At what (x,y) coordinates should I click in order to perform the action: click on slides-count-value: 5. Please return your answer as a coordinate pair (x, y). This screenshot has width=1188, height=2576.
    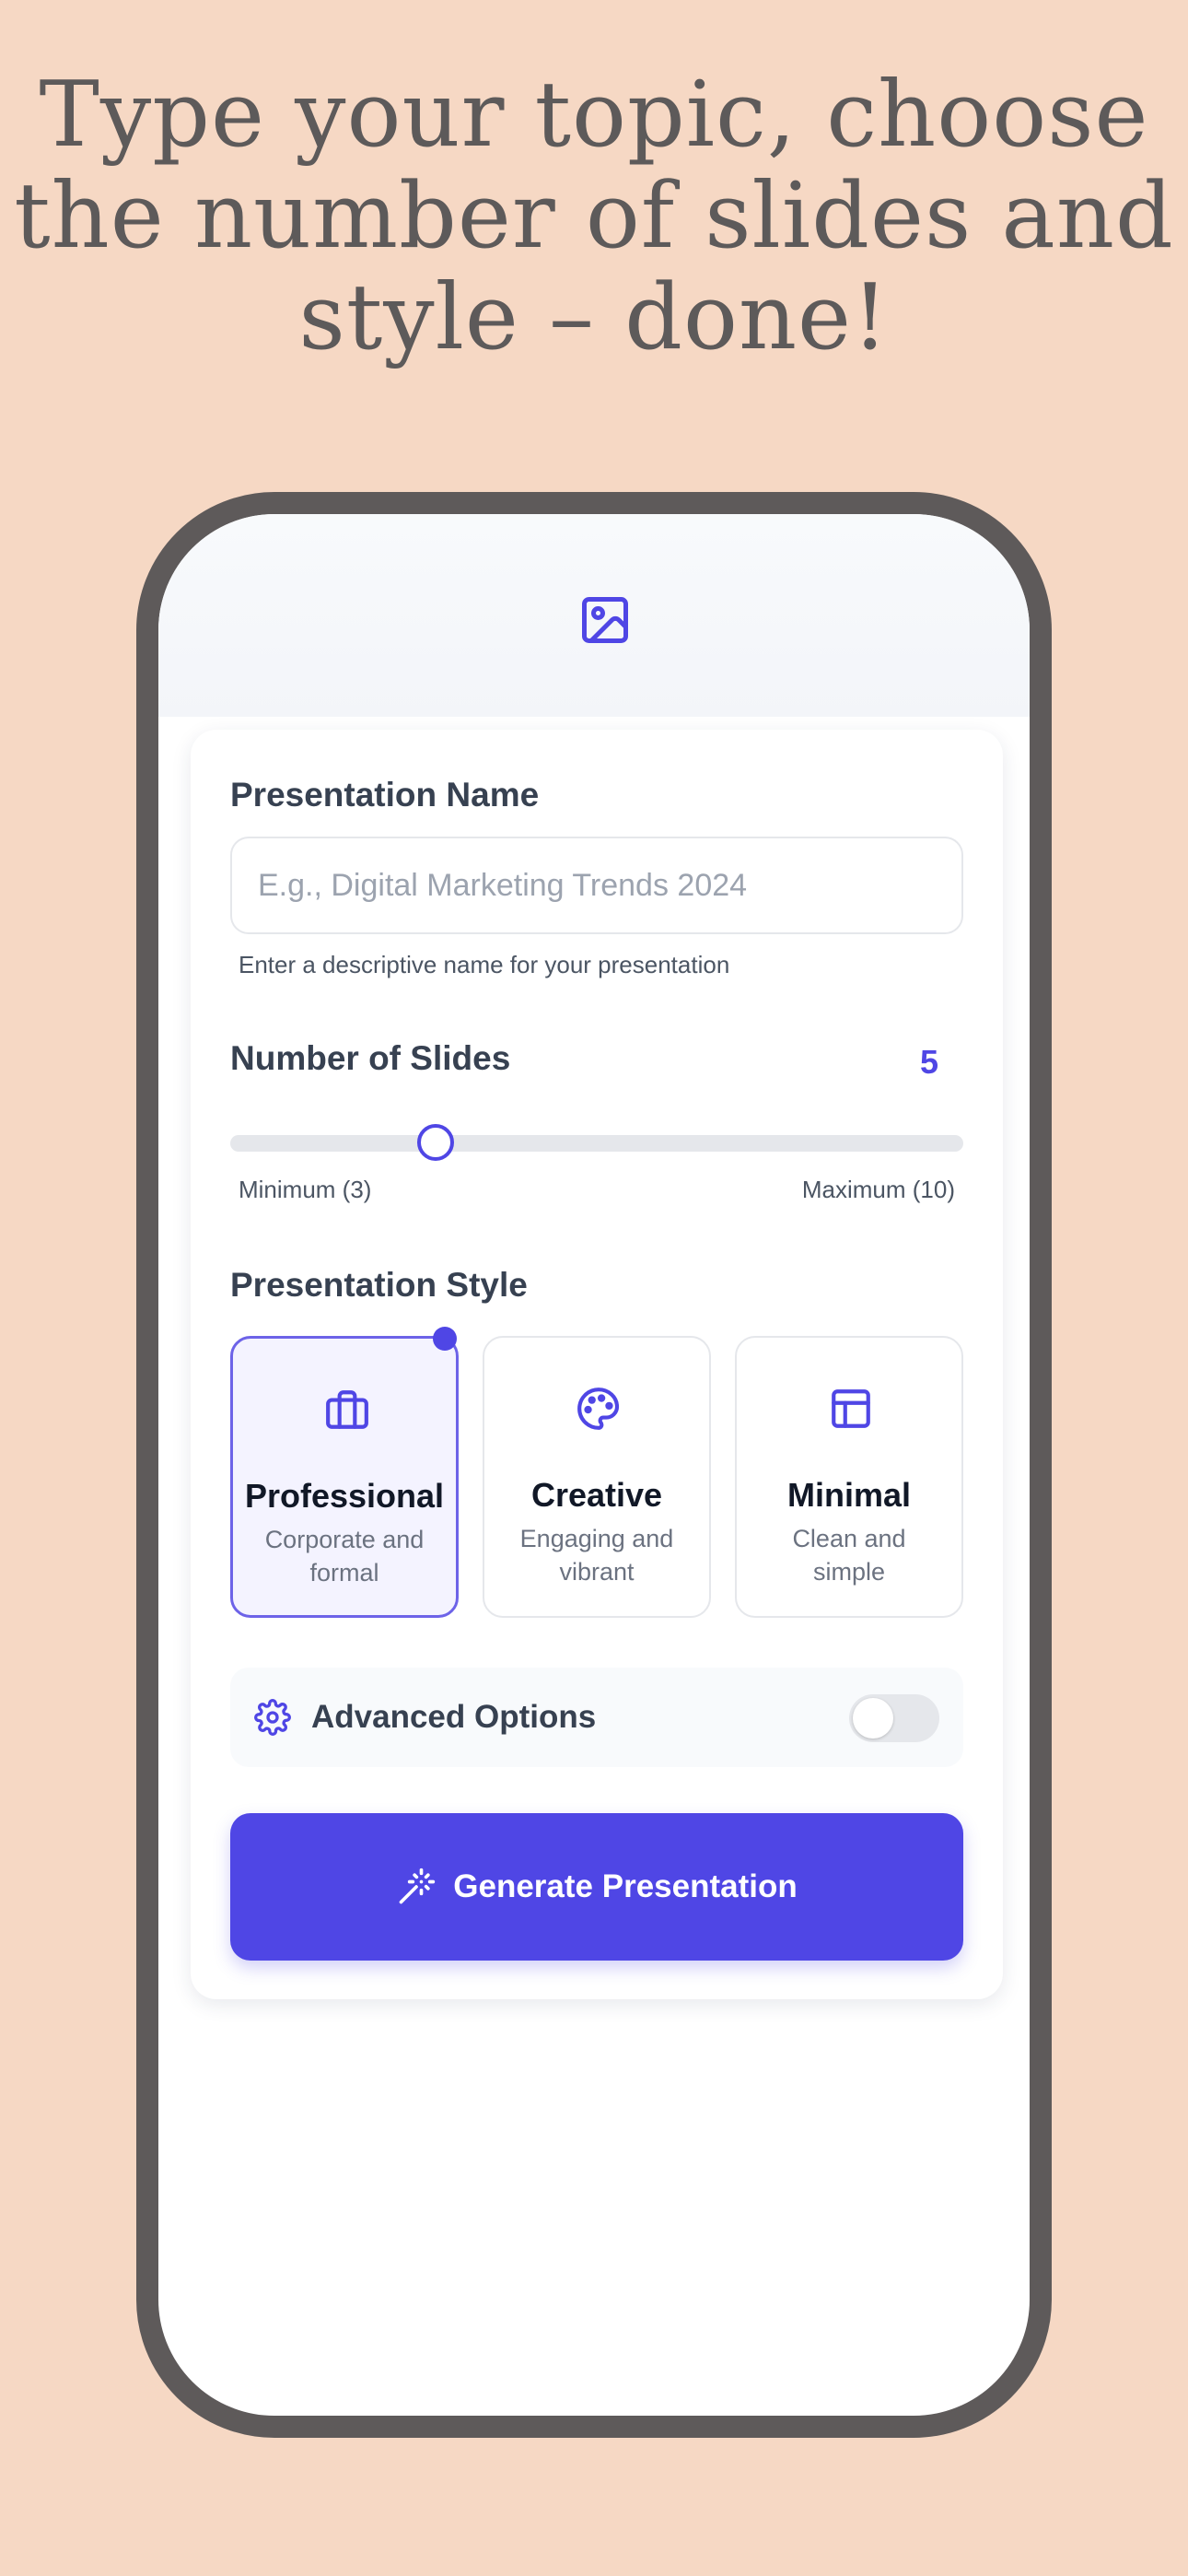
    Looking at the image, I should click on (928, 1062).